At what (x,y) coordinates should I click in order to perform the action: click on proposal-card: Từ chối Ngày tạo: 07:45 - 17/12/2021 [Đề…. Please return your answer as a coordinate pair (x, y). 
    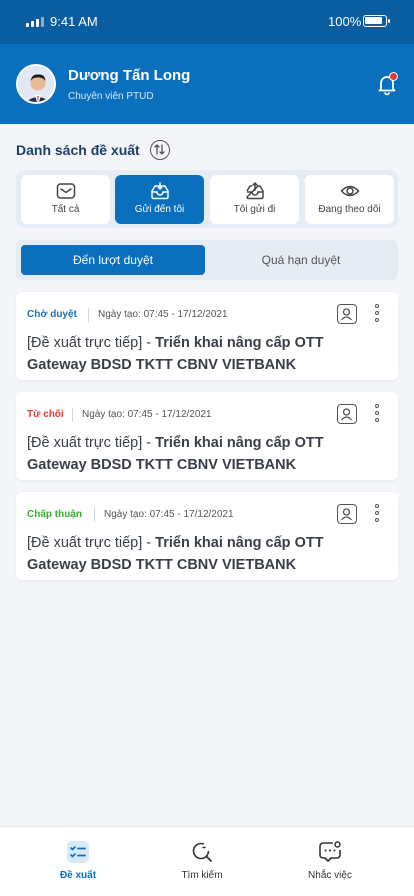
    Looking at the image, I should click on (207, 436).